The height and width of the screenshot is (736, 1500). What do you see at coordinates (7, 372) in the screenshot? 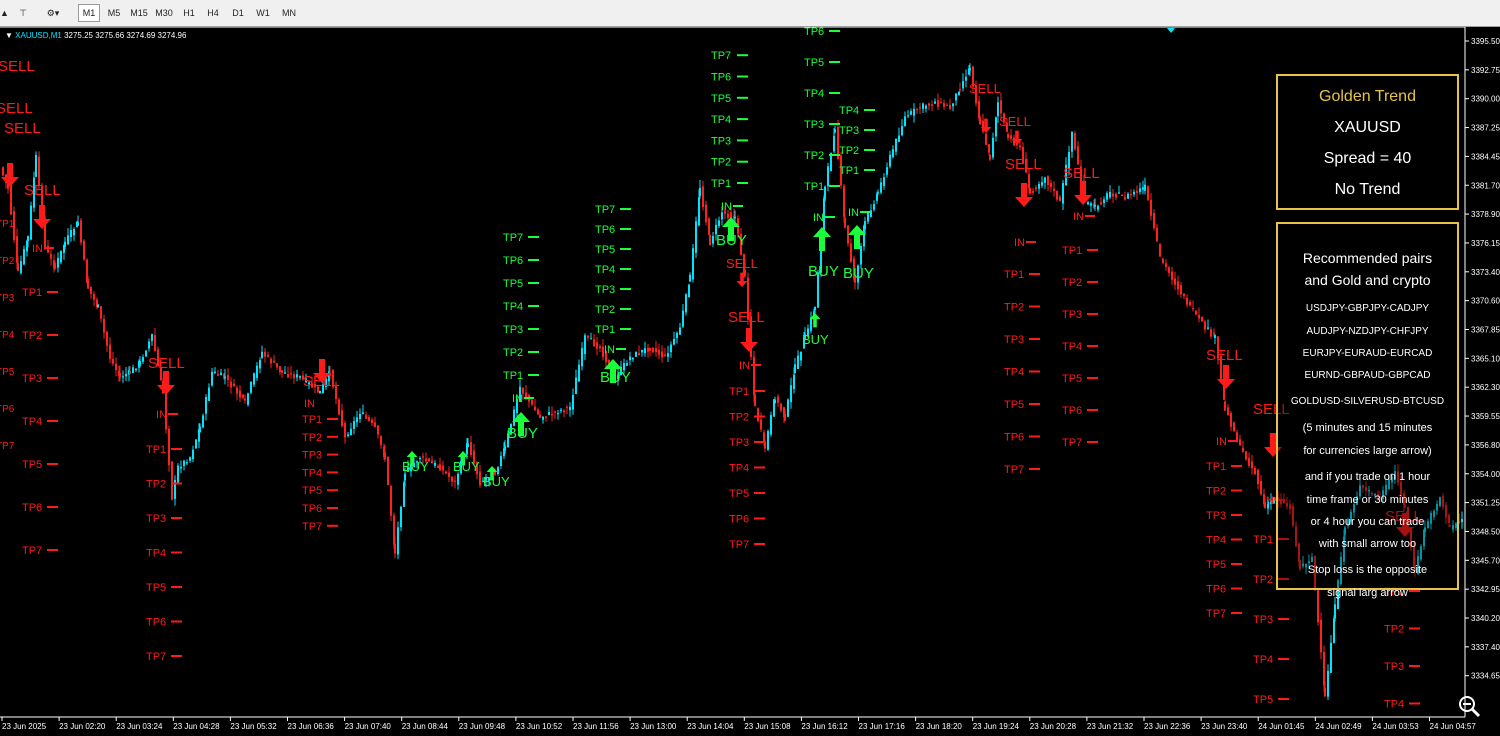
I see `tp-level-edge: TP5` at bounding box center [7, 372].